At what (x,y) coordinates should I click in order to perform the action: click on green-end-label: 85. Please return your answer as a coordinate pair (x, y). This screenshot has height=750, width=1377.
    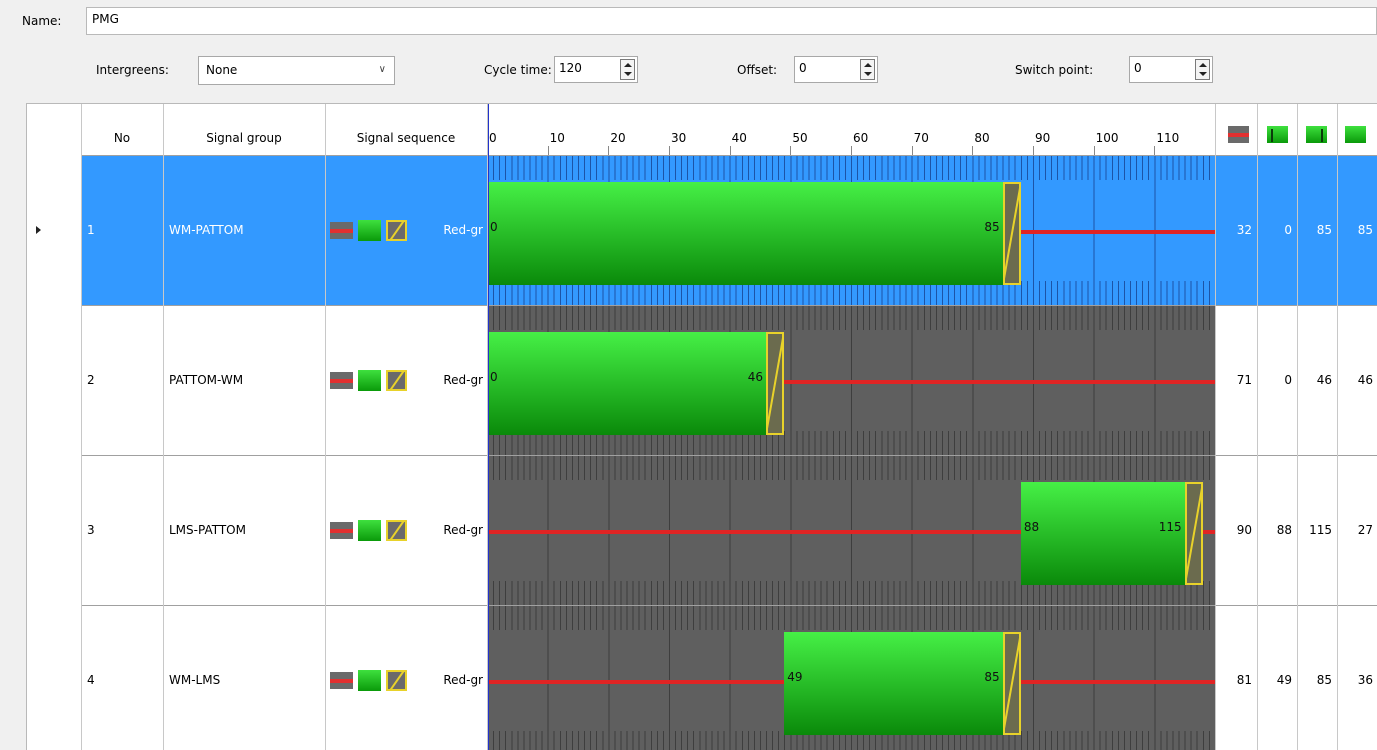
    Looking at the image, I should click on (992, 677).